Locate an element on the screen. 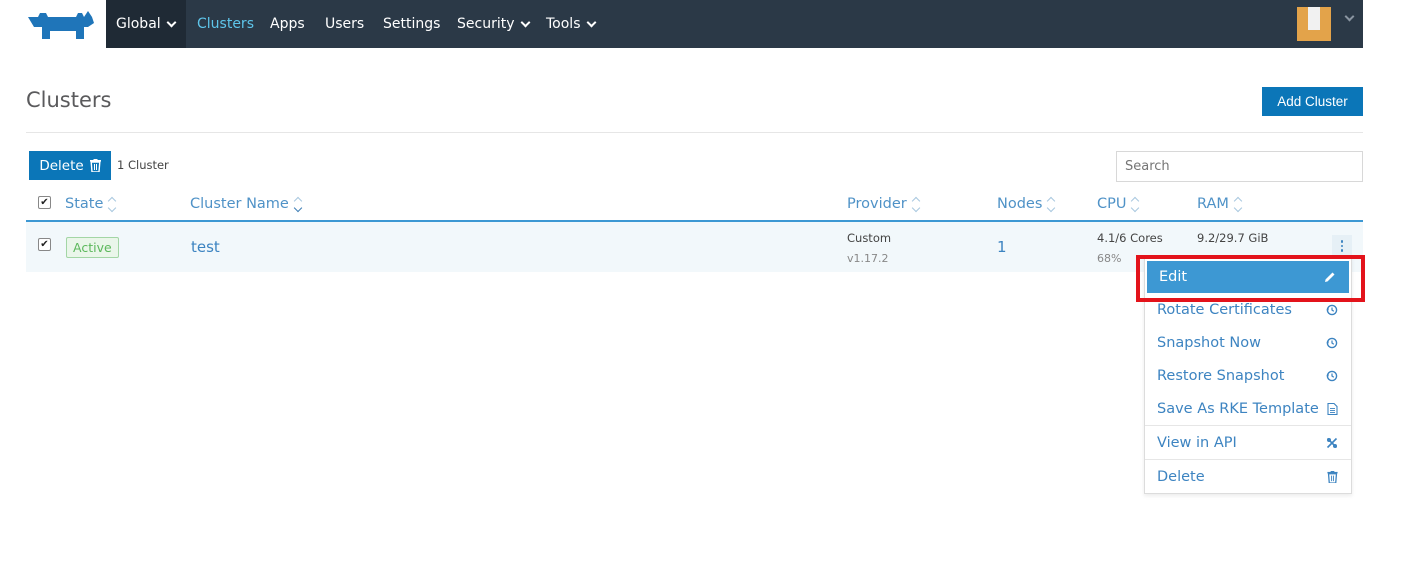 The image size is (1420, 569). header-ram: RAM is located at coordinates (1220, 204).